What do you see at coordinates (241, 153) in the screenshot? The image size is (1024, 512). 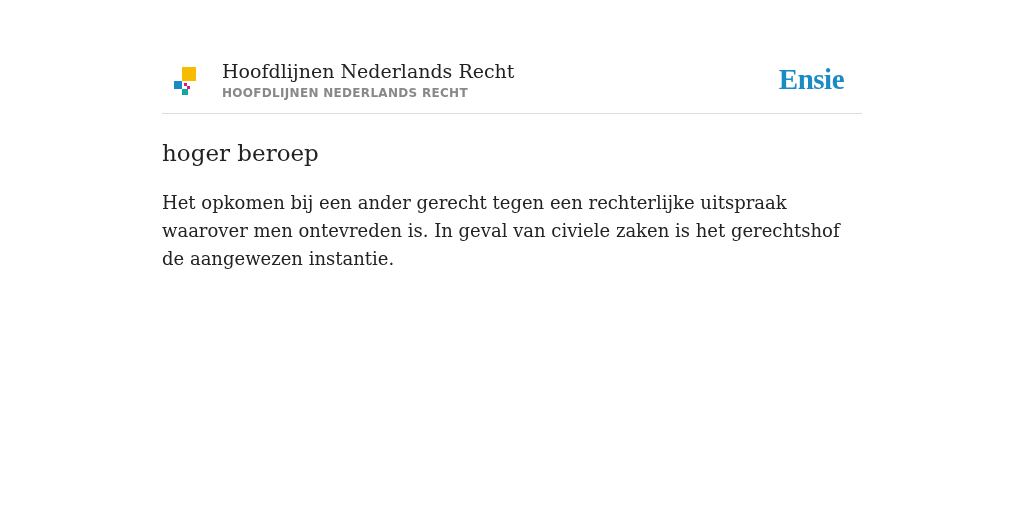 I see `term-heading: hoger beroep` at bounding box center [241, 153].